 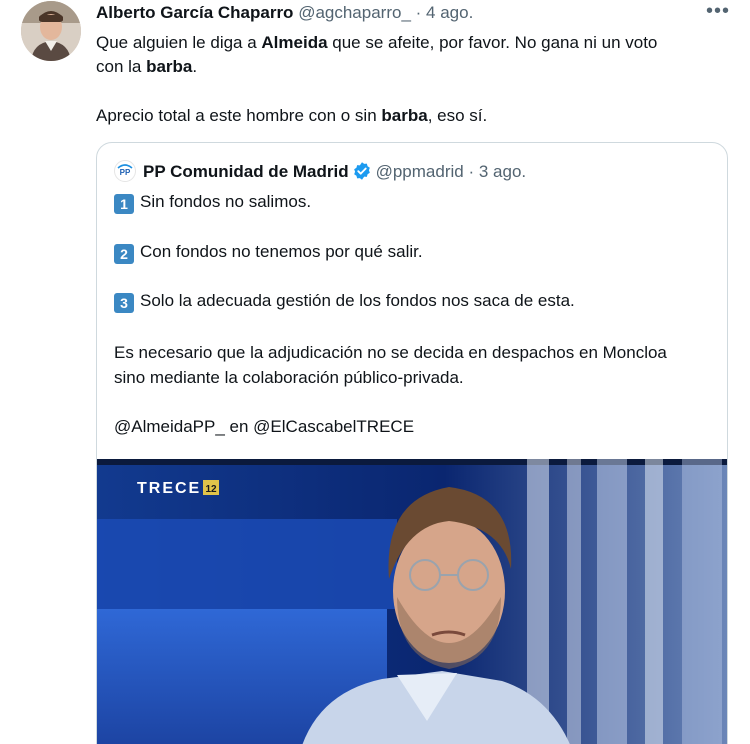 I want to click on verified-badge-icon, so click(x=361, y=171).